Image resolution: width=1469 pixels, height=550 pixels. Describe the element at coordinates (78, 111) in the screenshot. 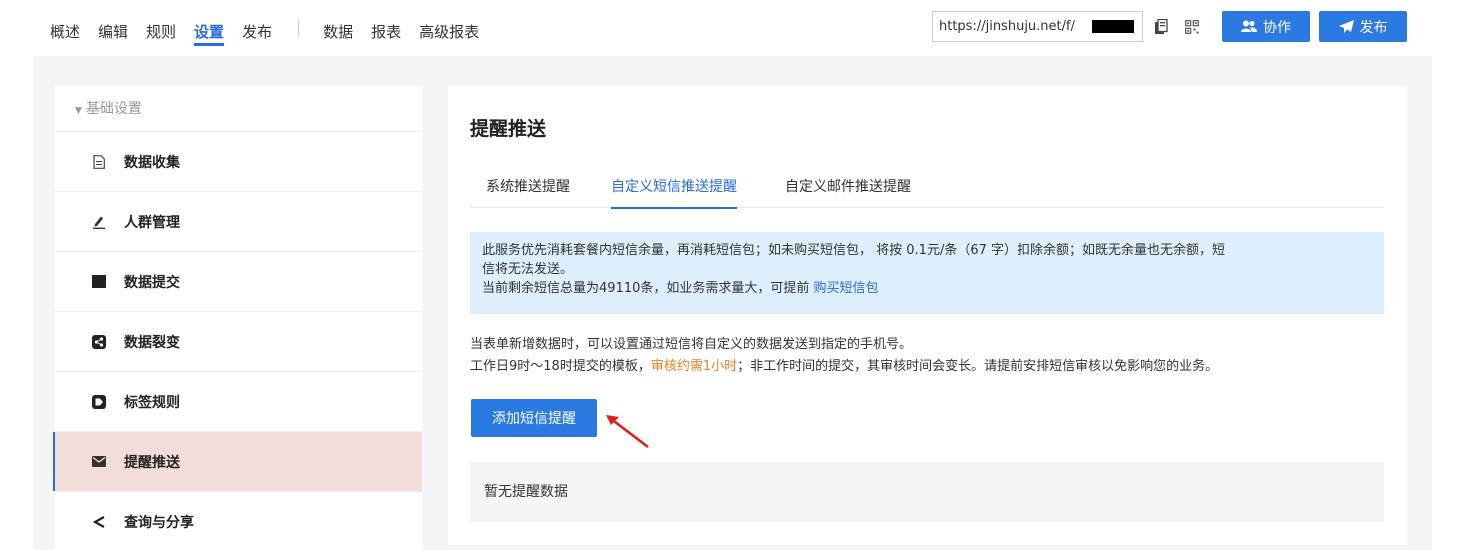

I see `caret-down-icon: ▼` at that location.